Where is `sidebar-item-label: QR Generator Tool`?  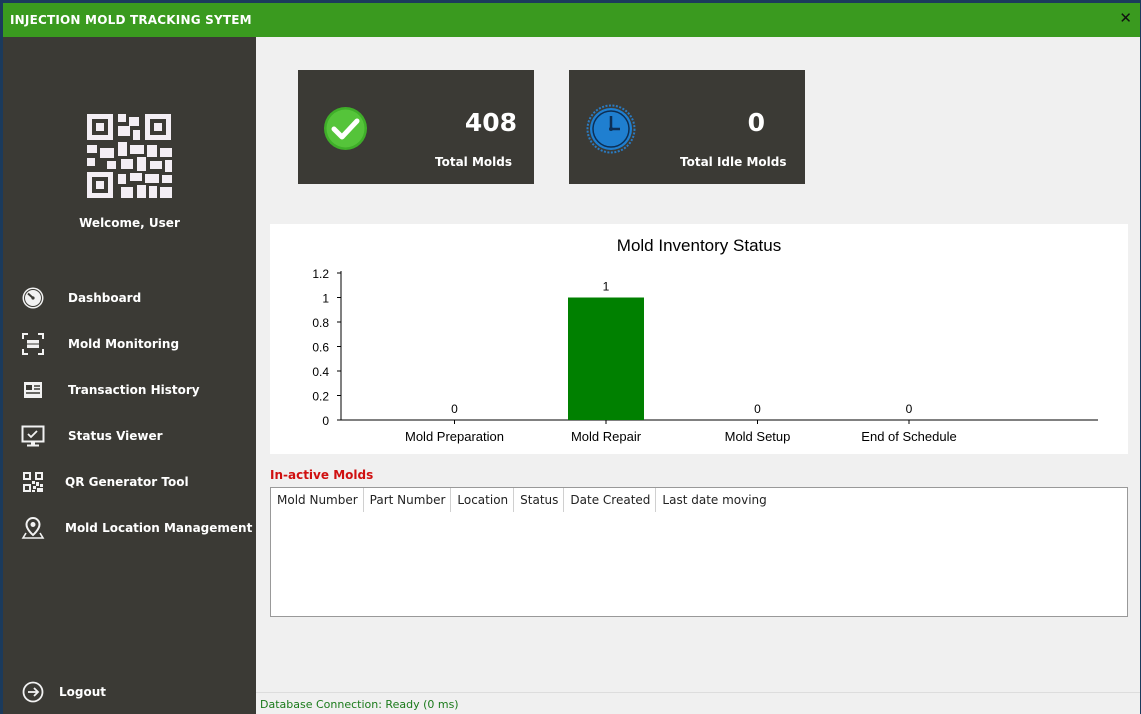 sidebar-item-label: QR Generator Tool is located at coordinates (127, 482).